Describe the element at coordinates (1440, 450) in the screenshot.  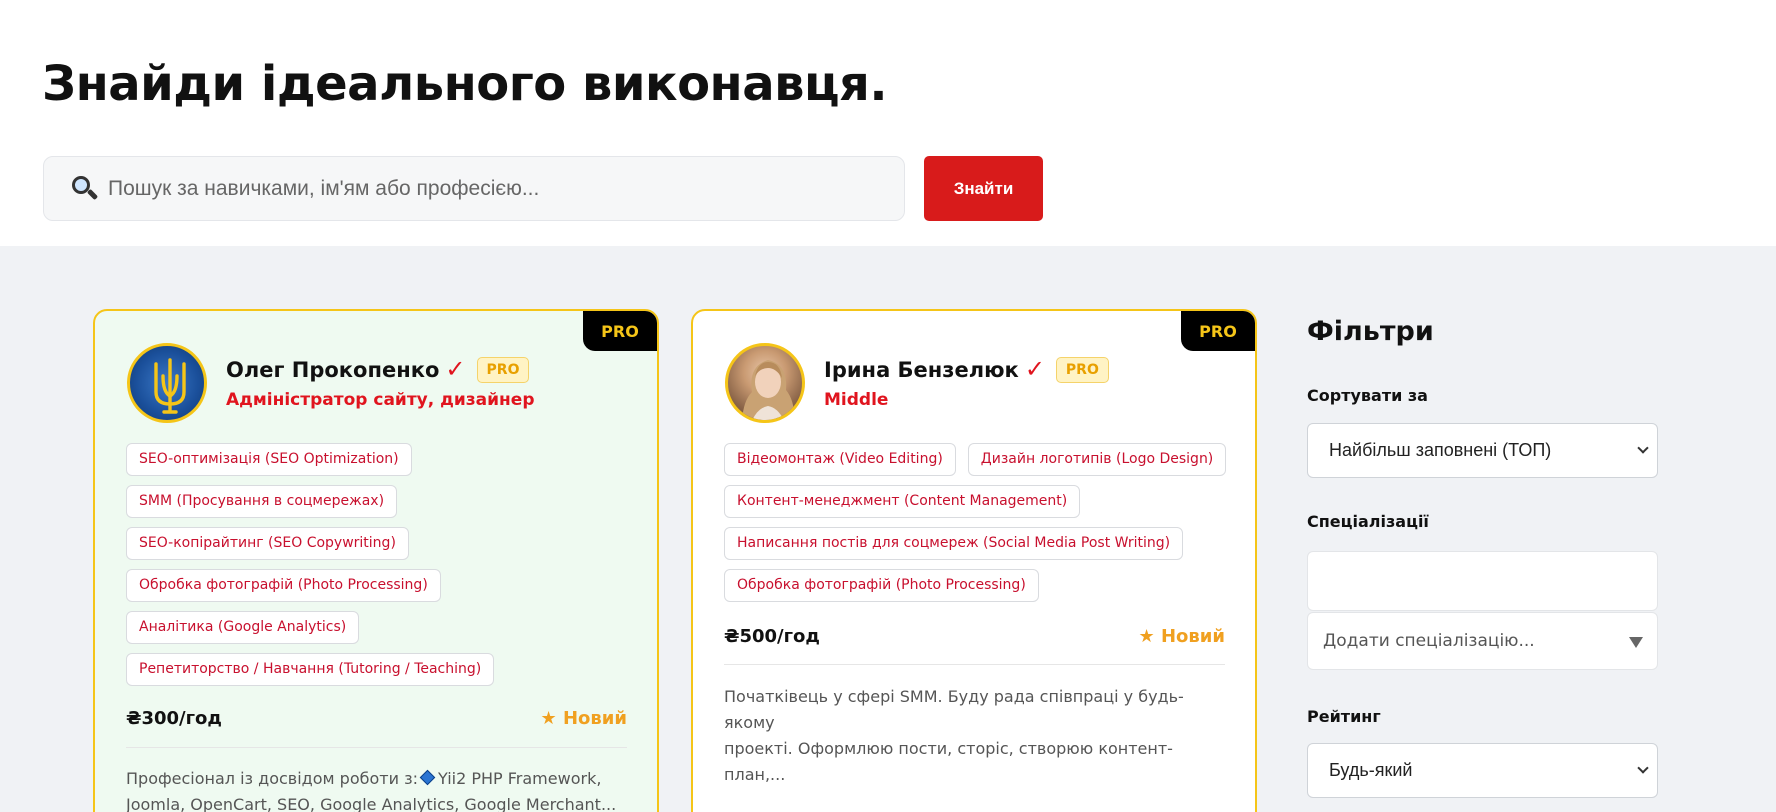
I see `sort-value: Найбільш заповнені (ТОП)` at that location.